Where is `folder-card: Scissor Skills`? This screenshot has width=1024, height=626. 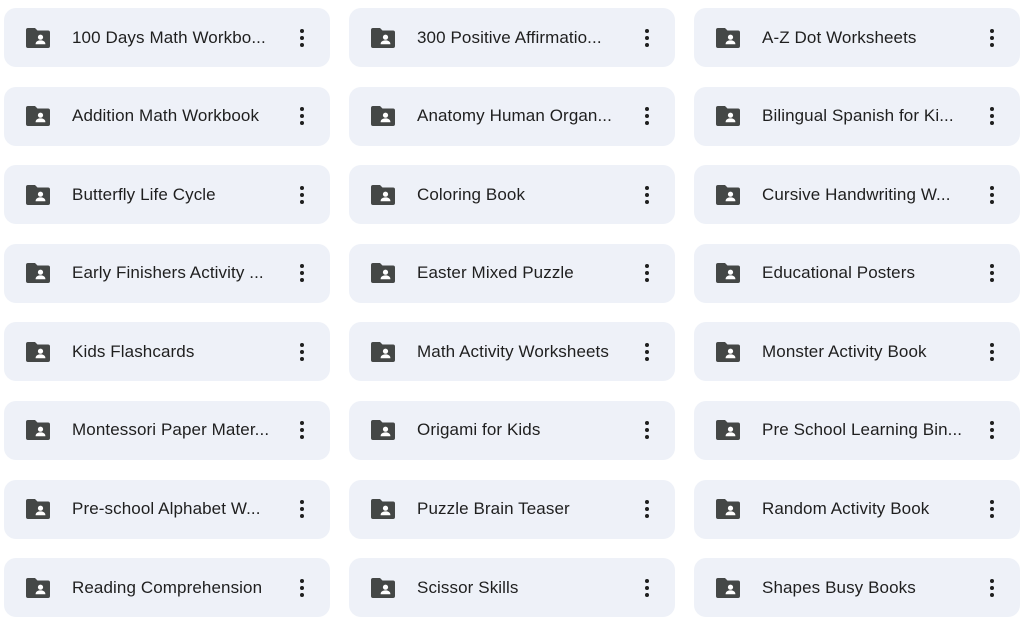 folder-card: Scissor Skills is located at coordinates (512, 588).